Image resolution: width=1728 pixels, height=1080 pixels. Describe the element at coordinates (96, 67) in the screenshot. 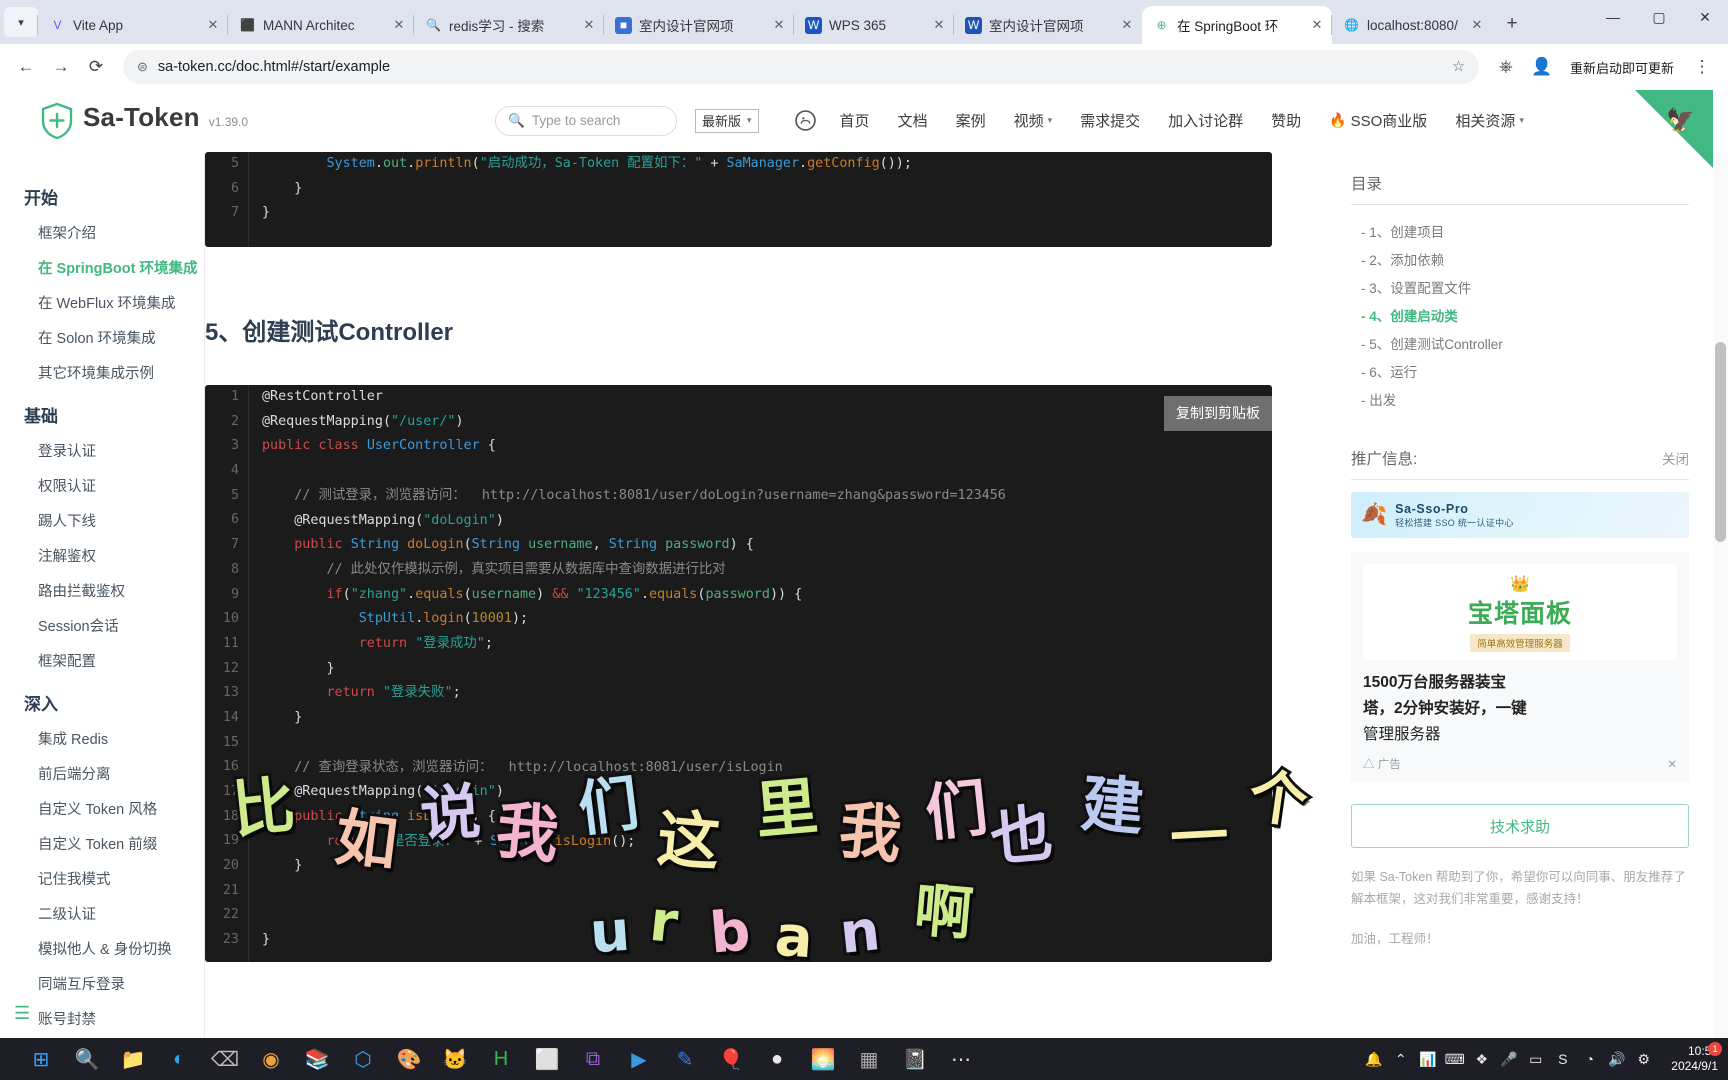

I see `reload-button: ⟳` at that location.